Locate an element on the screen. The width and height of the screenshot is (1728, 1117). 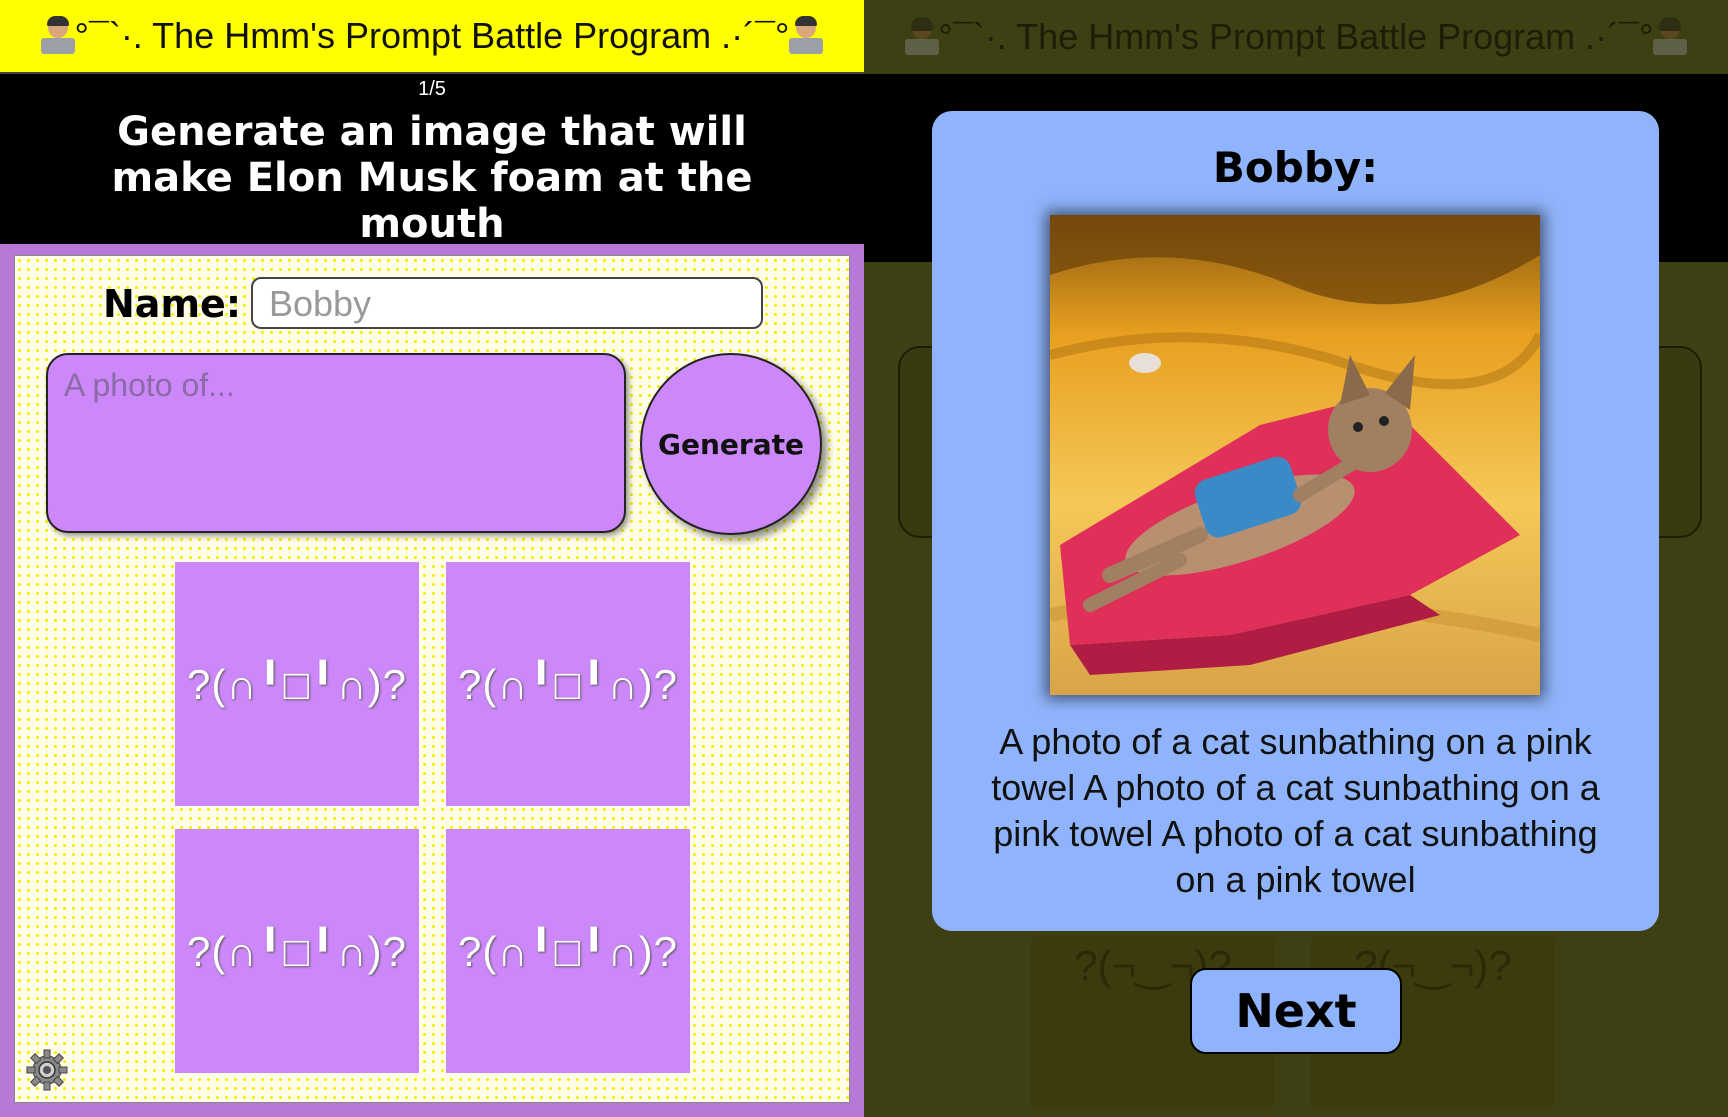
round-counter: 1/5 is located at coordinates (432, 89).